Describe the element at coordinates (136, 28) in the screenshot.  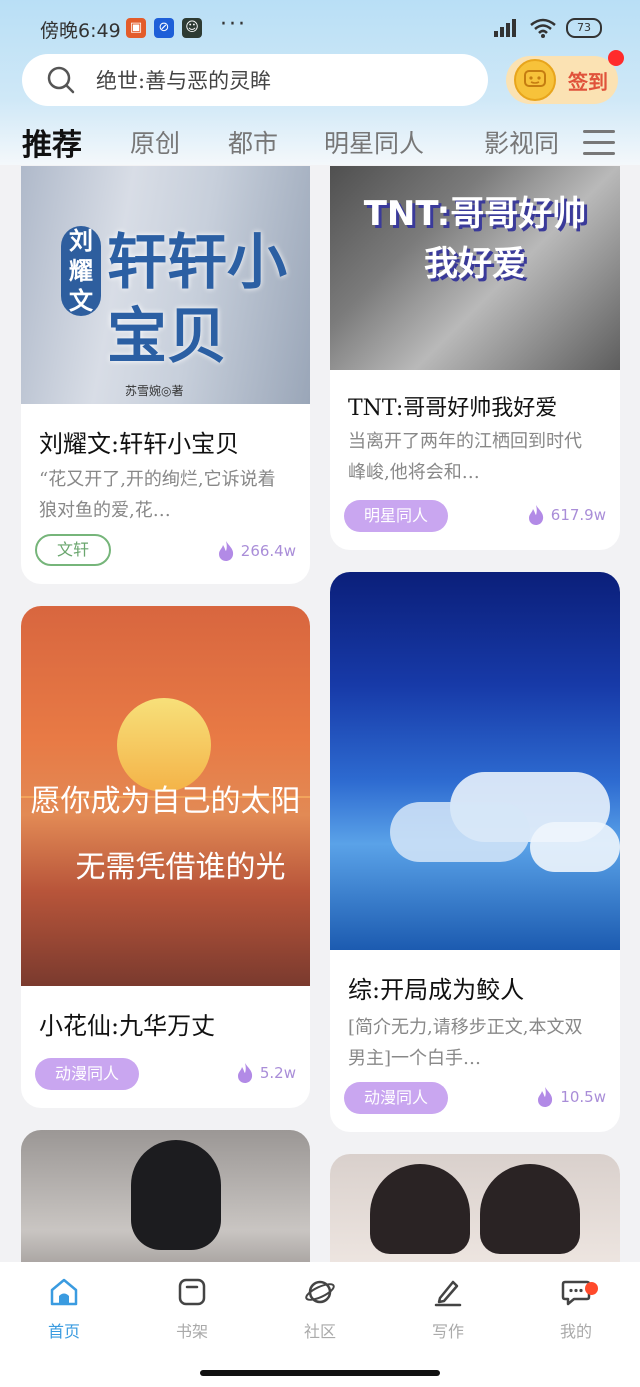
I see `notification-app-icon: ▣` at that location.